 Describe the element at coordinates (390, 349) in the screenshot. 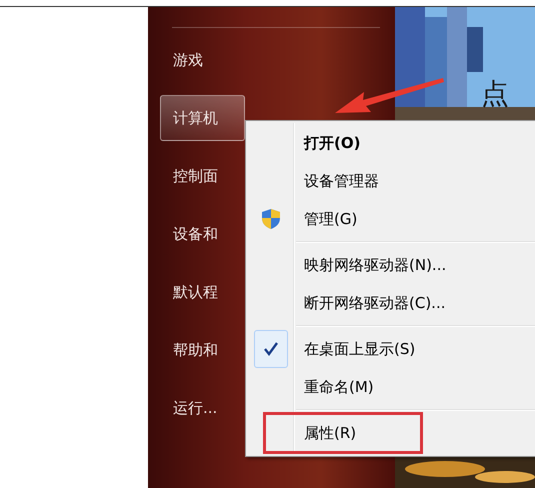

I see `menu-item: 在桌面上显示(S)` at that location.